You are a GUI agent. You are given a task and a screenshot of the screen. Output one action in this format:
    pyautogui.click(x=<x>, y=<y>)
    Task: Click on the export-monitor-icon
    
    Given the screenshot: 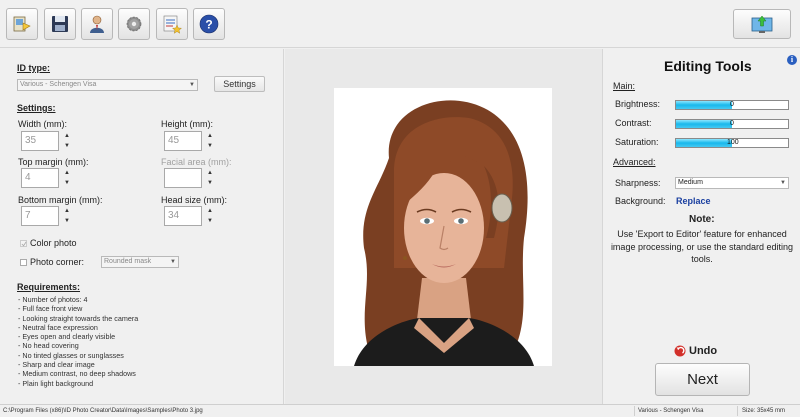 What is the action you would take?
    pyautogui.click(x=762, y=24)
    